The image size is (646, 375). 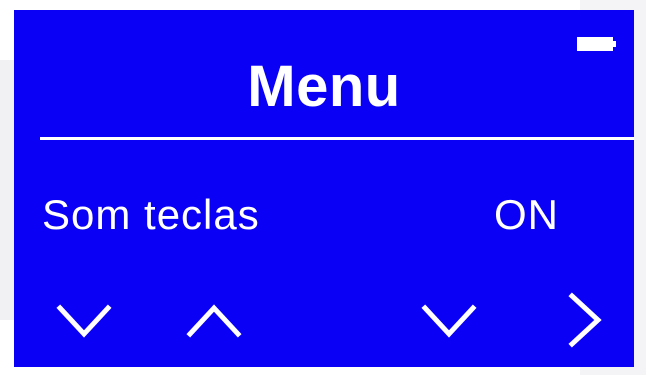 I want to click on menu-item-label: Som teclas, so click(x=151, y=214).